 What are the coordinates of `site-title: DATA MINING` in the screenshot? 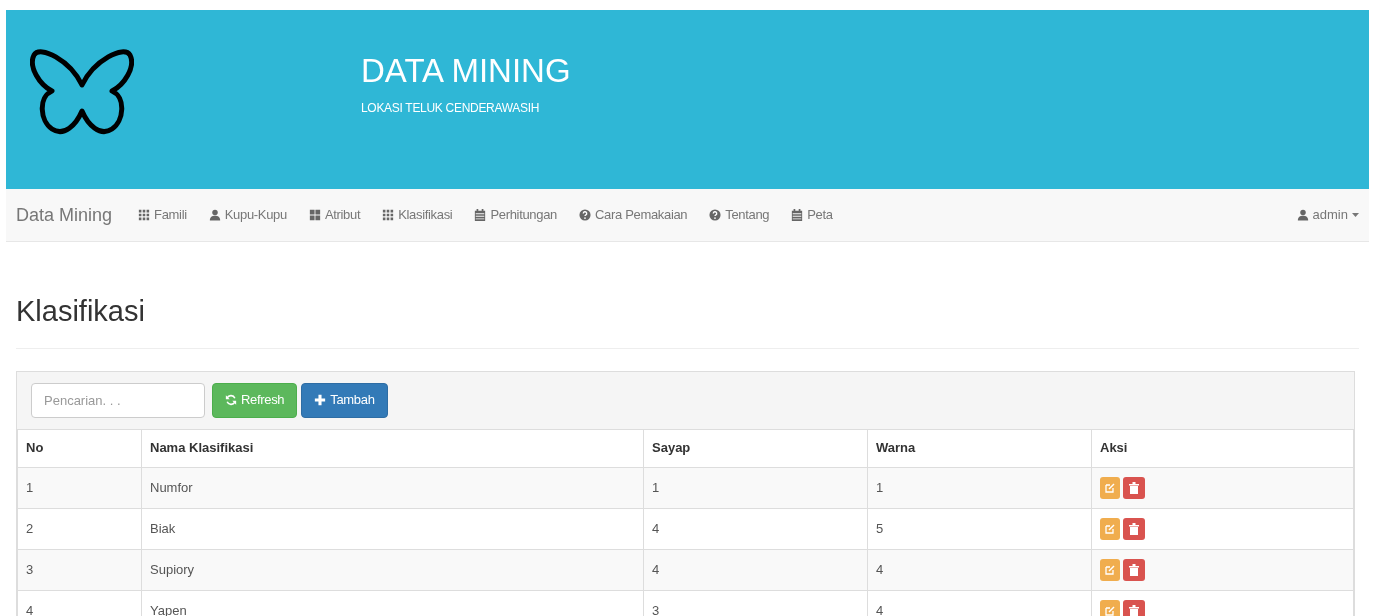 It's located at (466, 70).